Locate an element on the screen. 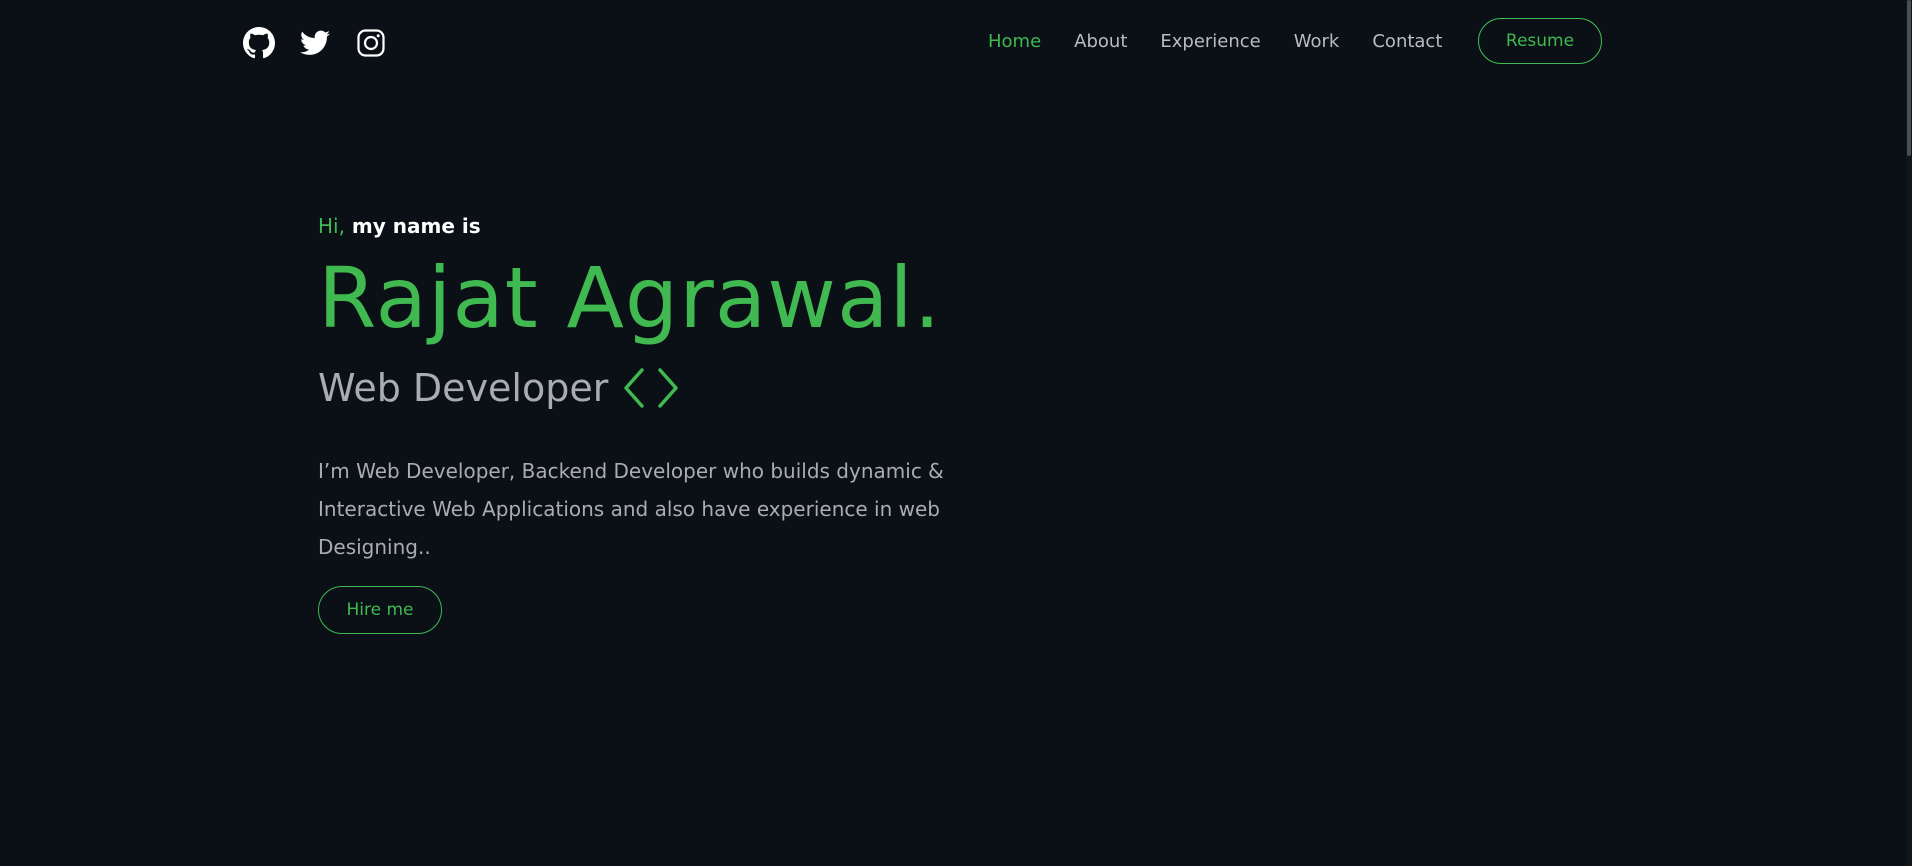  instagram-link is located at coordinates (371, 43).